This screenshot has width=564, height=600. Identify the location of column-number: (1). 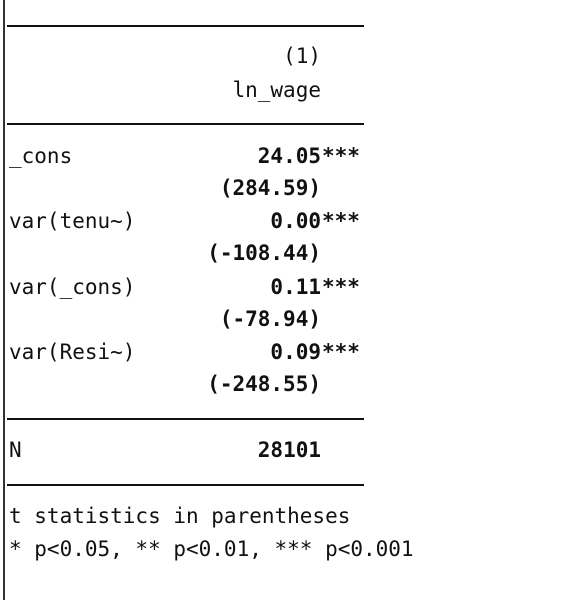
(302, 56).